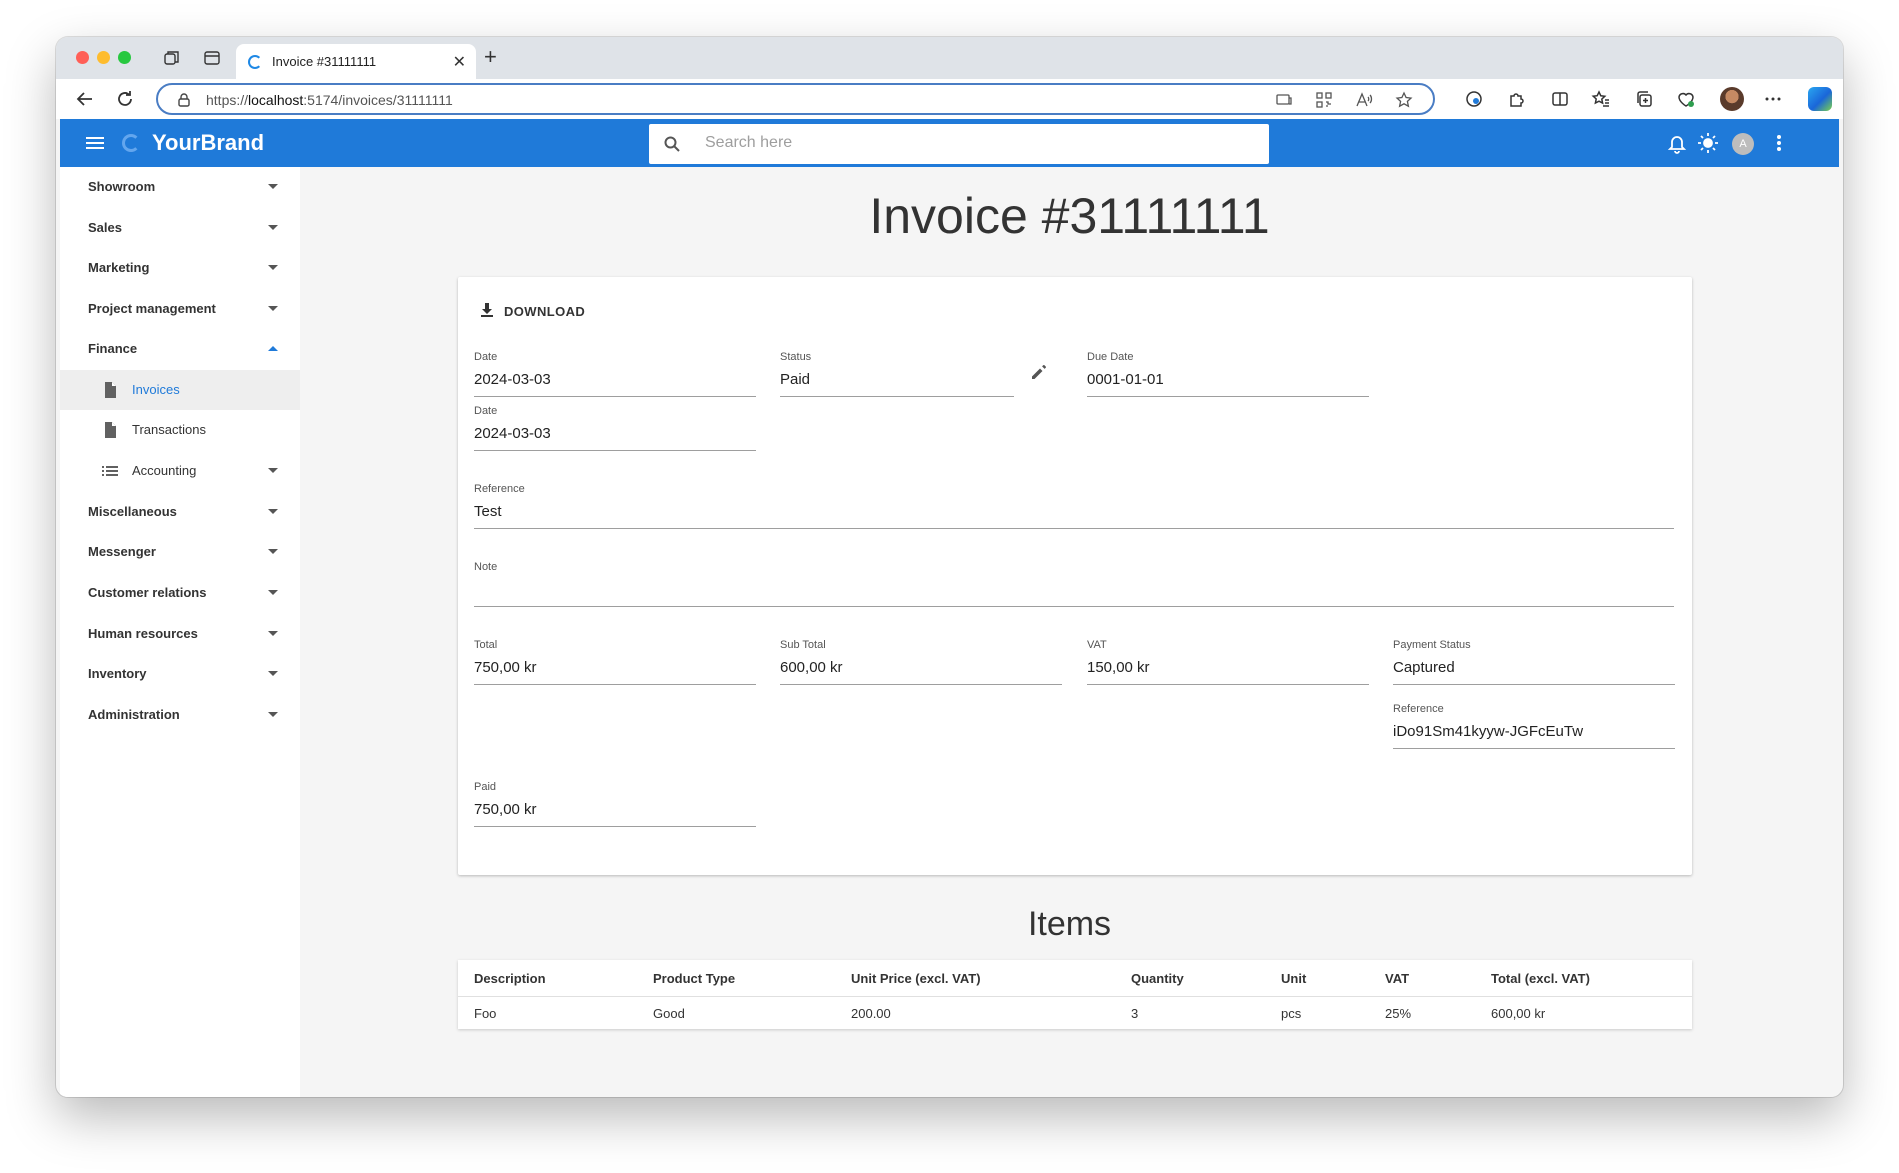 The width and height of the screenshot is (1899, 1173). Describe the element at coordinates (510, 978) in the screenshot. I see `column-header-description: Description` at that location.